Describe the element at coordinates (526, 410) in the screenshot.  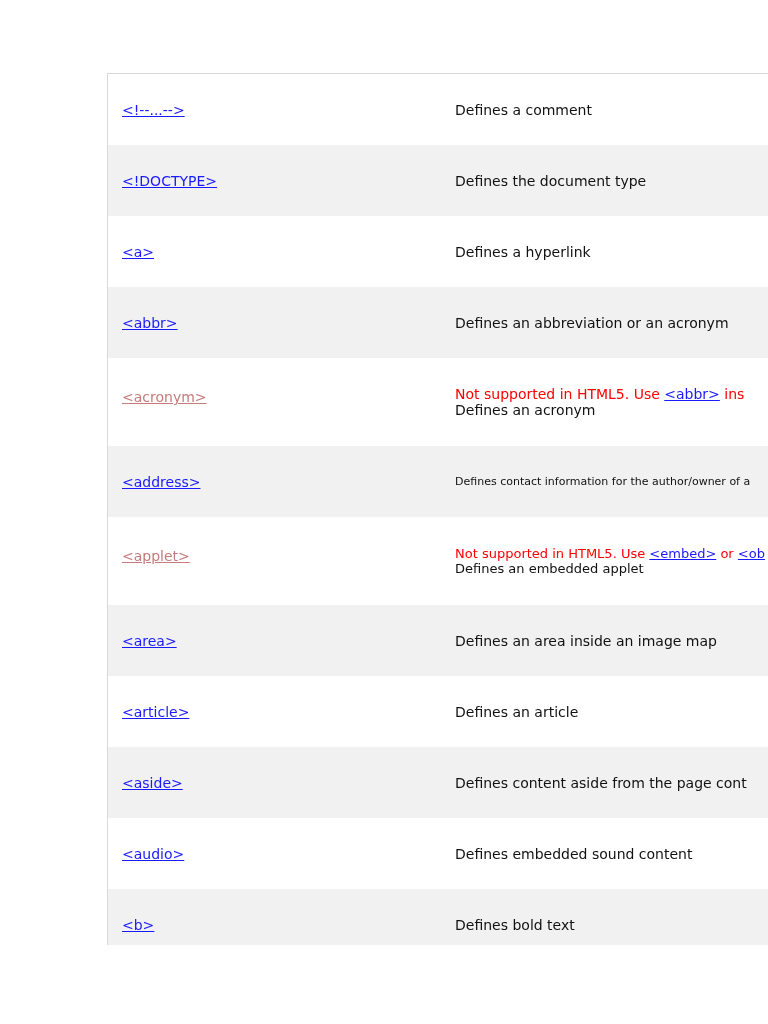
I see `tag-description: Defines an acronym` at that location.